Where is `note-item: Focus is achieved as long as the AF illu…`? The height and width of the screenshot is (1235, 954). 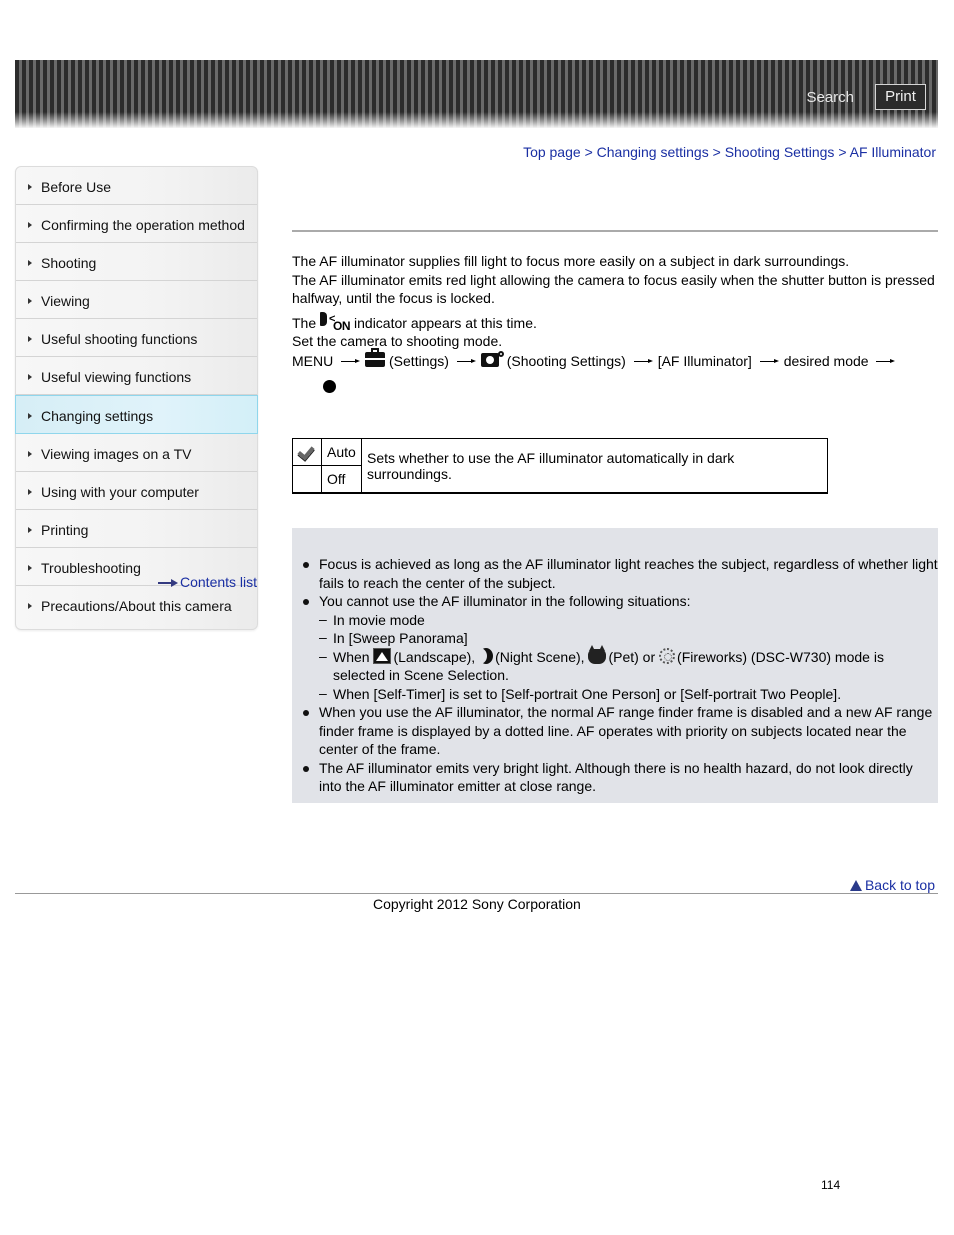 note-item: Focus is achieved as long as the AF illu… is located at coordinates (620, 573).